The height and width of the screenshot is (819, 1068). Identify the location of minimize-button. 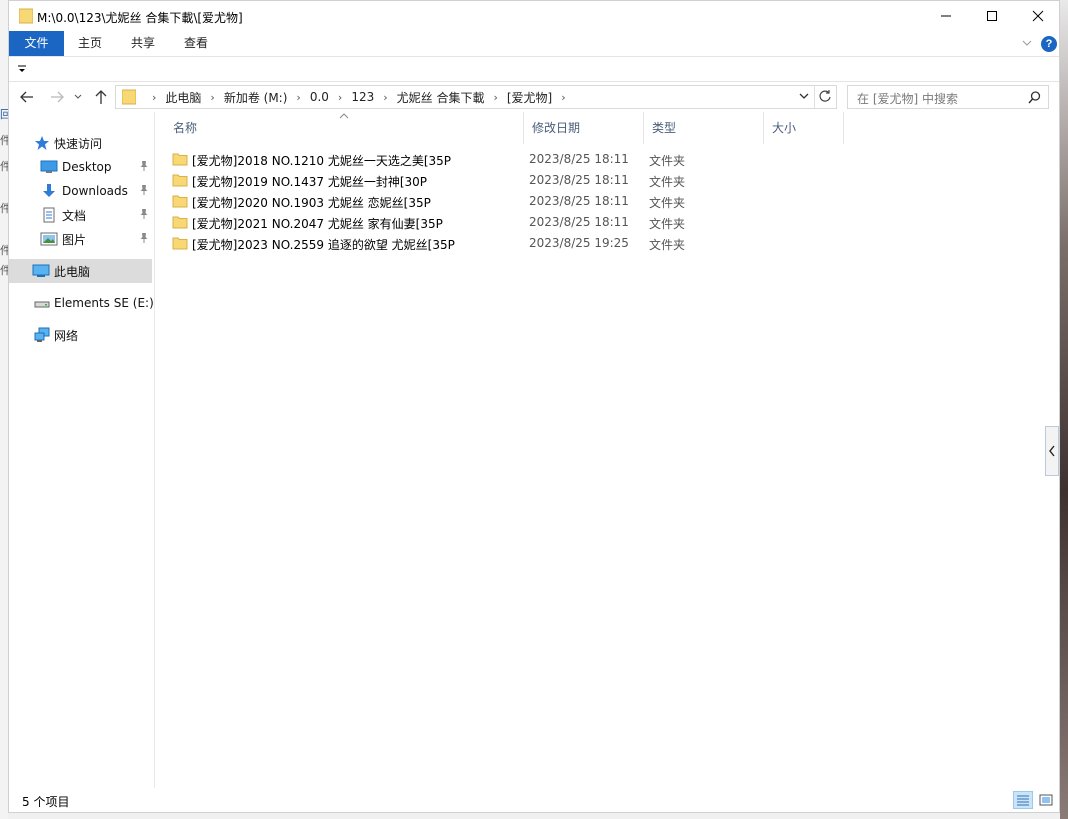
(946, 16).